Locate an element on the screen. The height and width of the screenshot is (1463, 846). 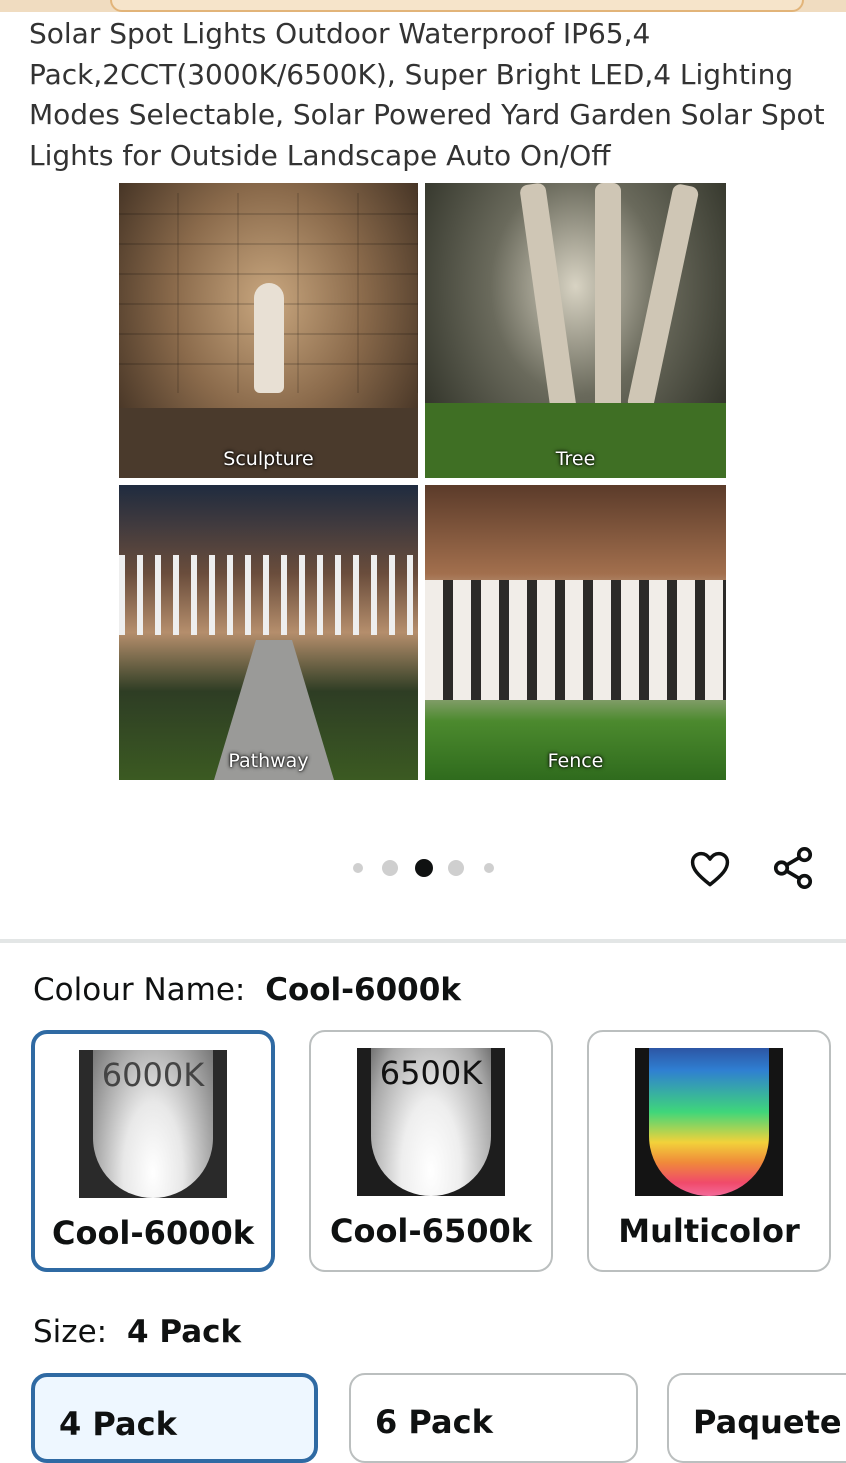
colour-option-cool-6000k: 6000K Cool-6000k is located at coordinates (153, 1151).